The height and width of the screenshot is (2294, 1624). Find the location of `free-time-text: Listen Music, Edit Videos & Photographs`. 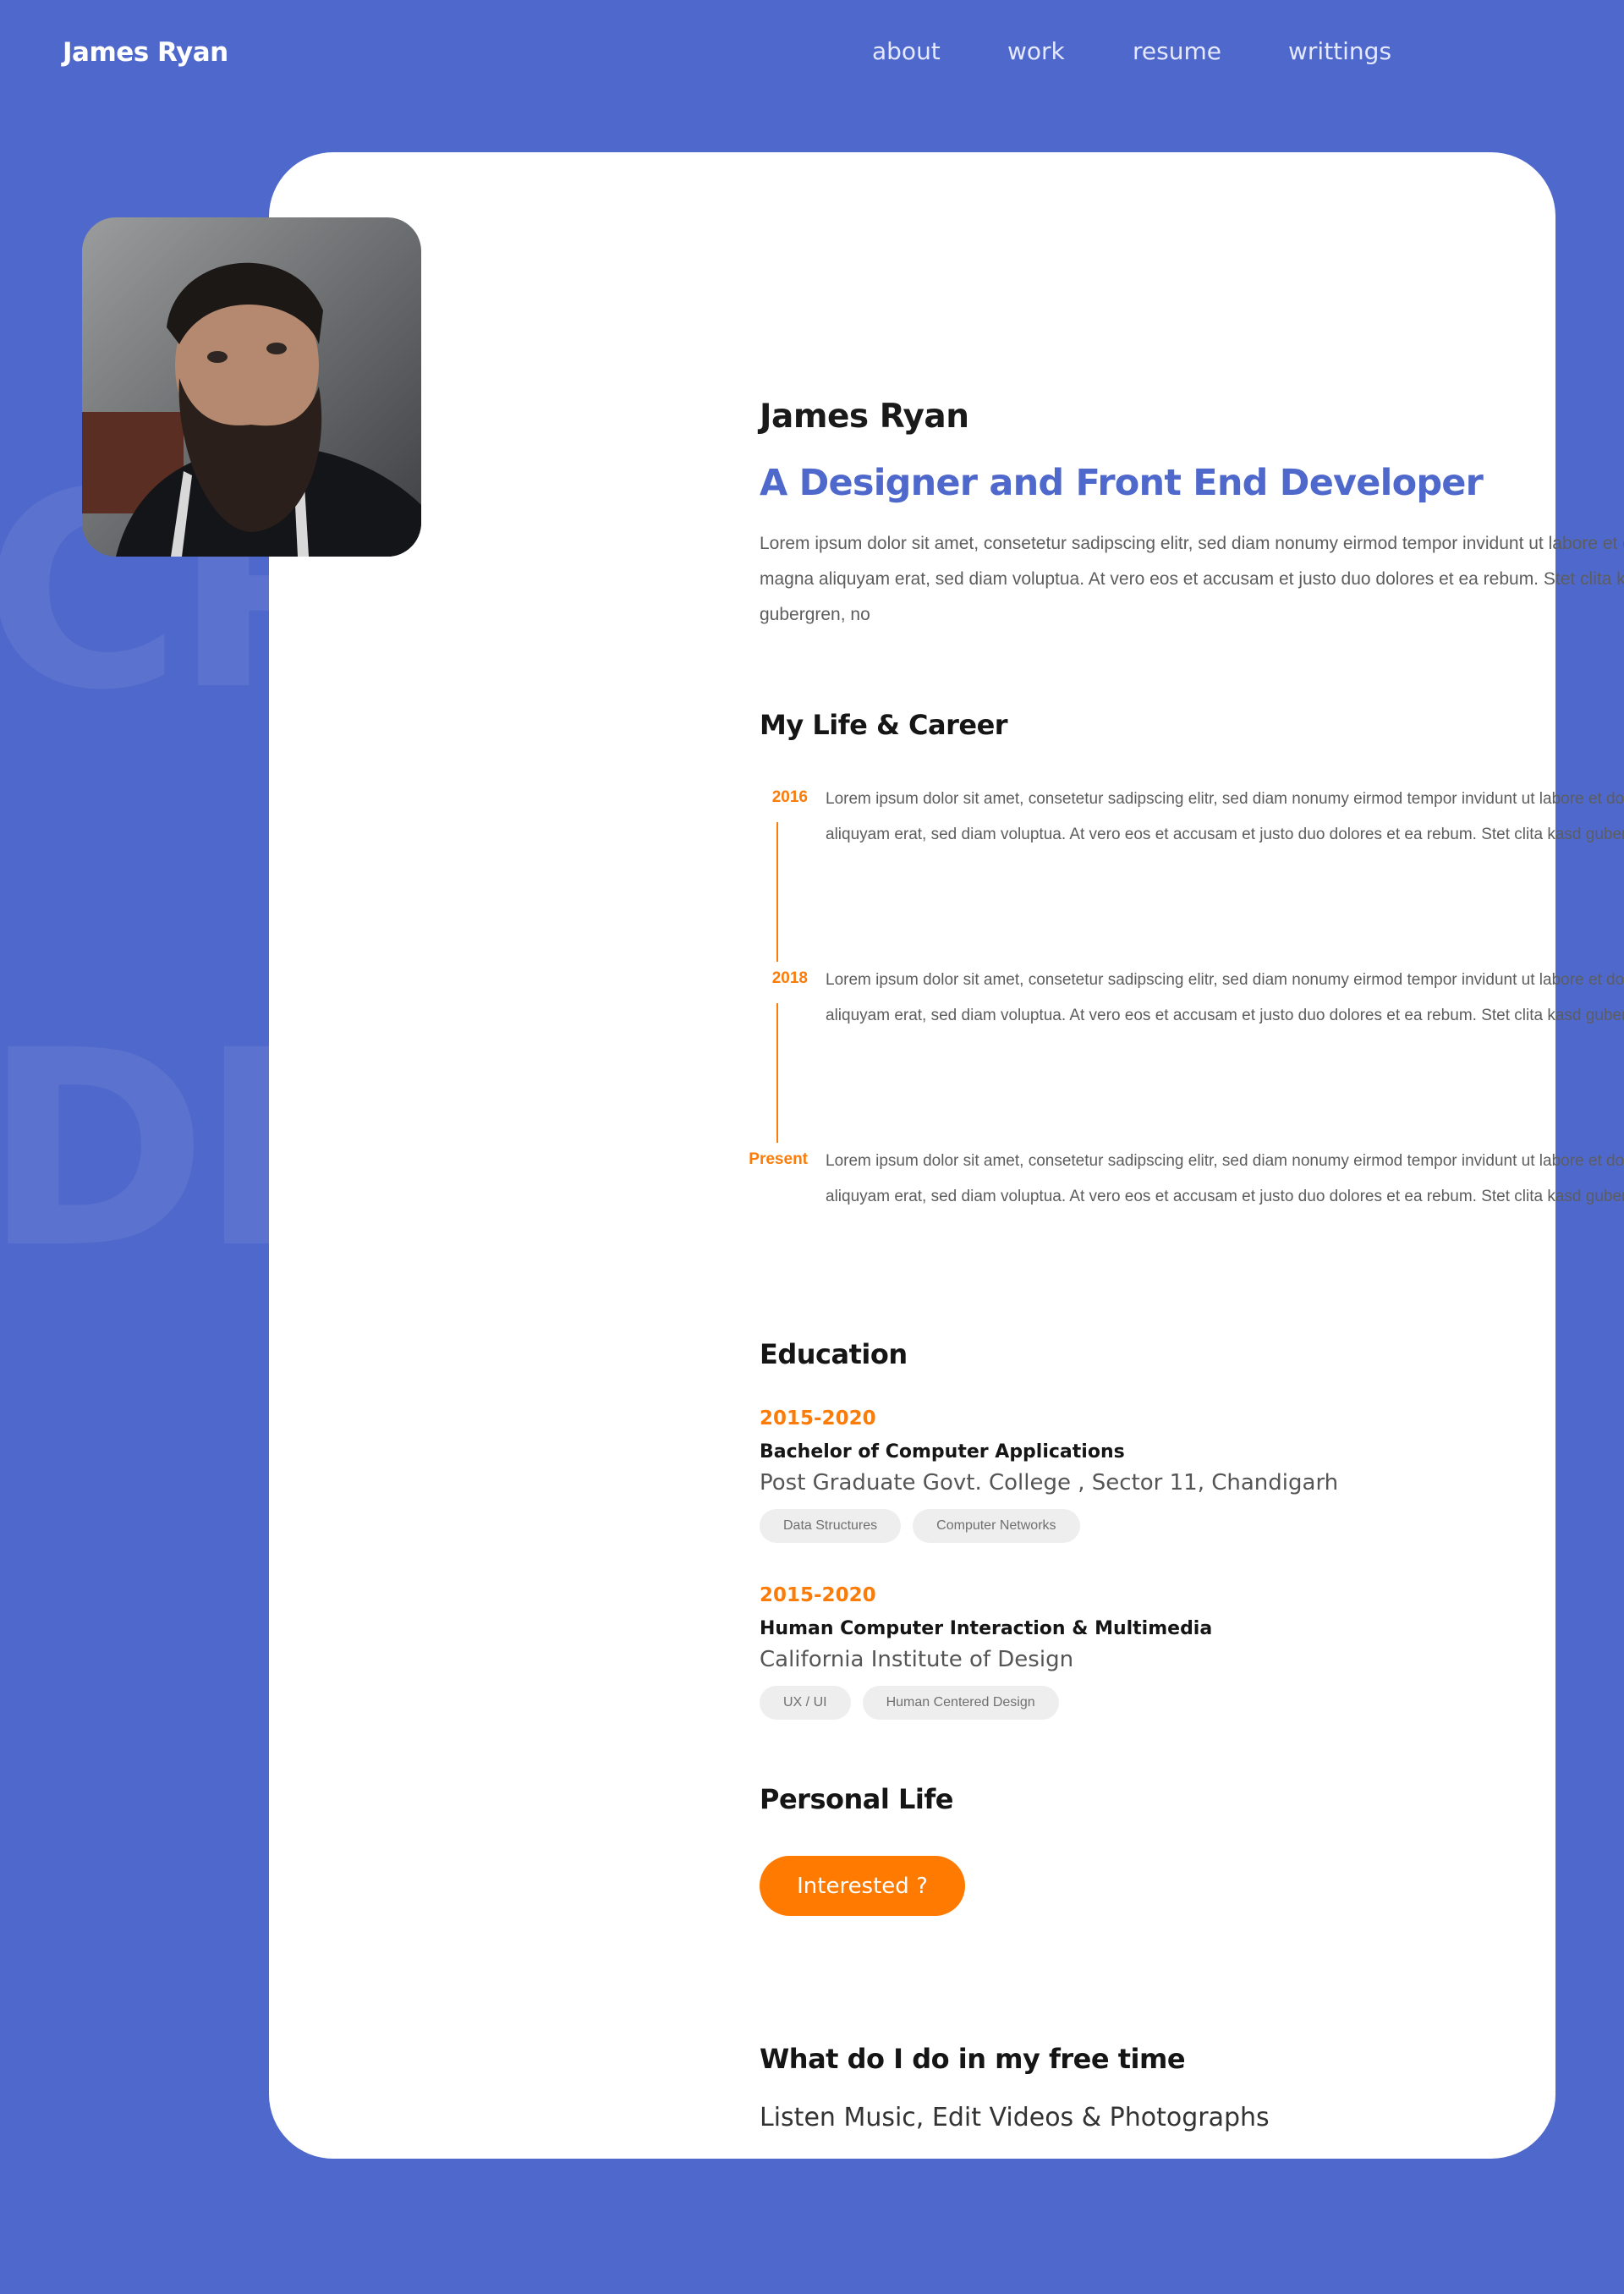

free-time-text: Listen Music, Edit Videos & Photographs is located at coordinates (1015, 2117).